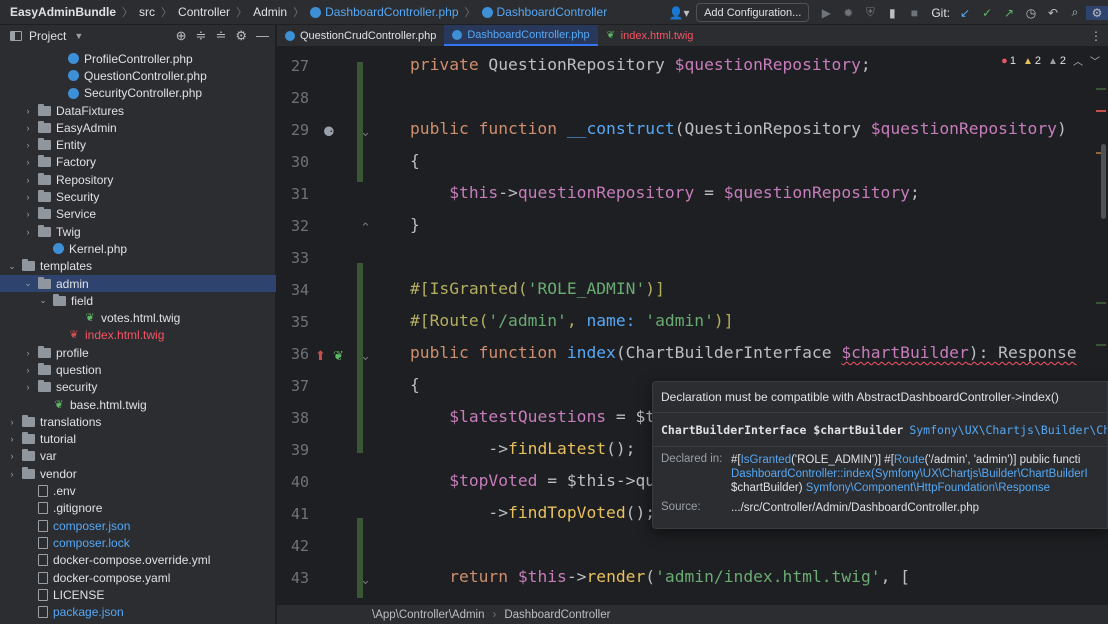  What do you see at coordinates (1031, 13) in the screenshot?
I see `history-icon: ◷` at bounding box center [1031, 13].